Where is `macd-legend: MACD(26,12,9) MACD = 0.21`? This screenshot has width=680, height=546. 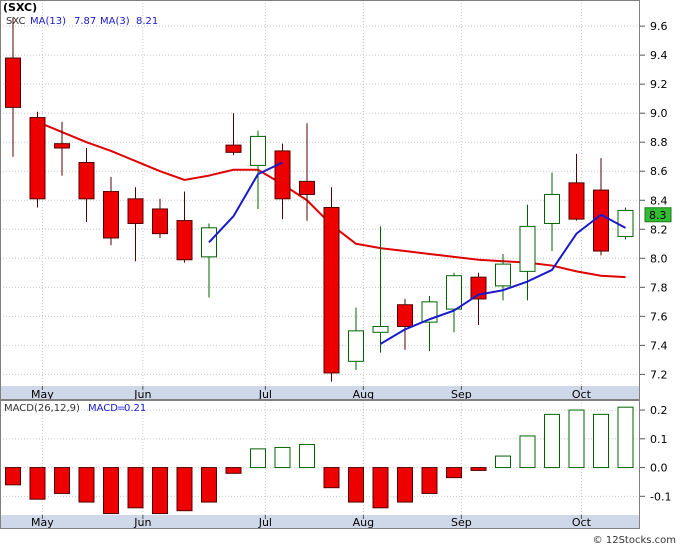 macd-legend: MACD(26,12,9) MACD = 0.21 is located at coordinates (75, 408).